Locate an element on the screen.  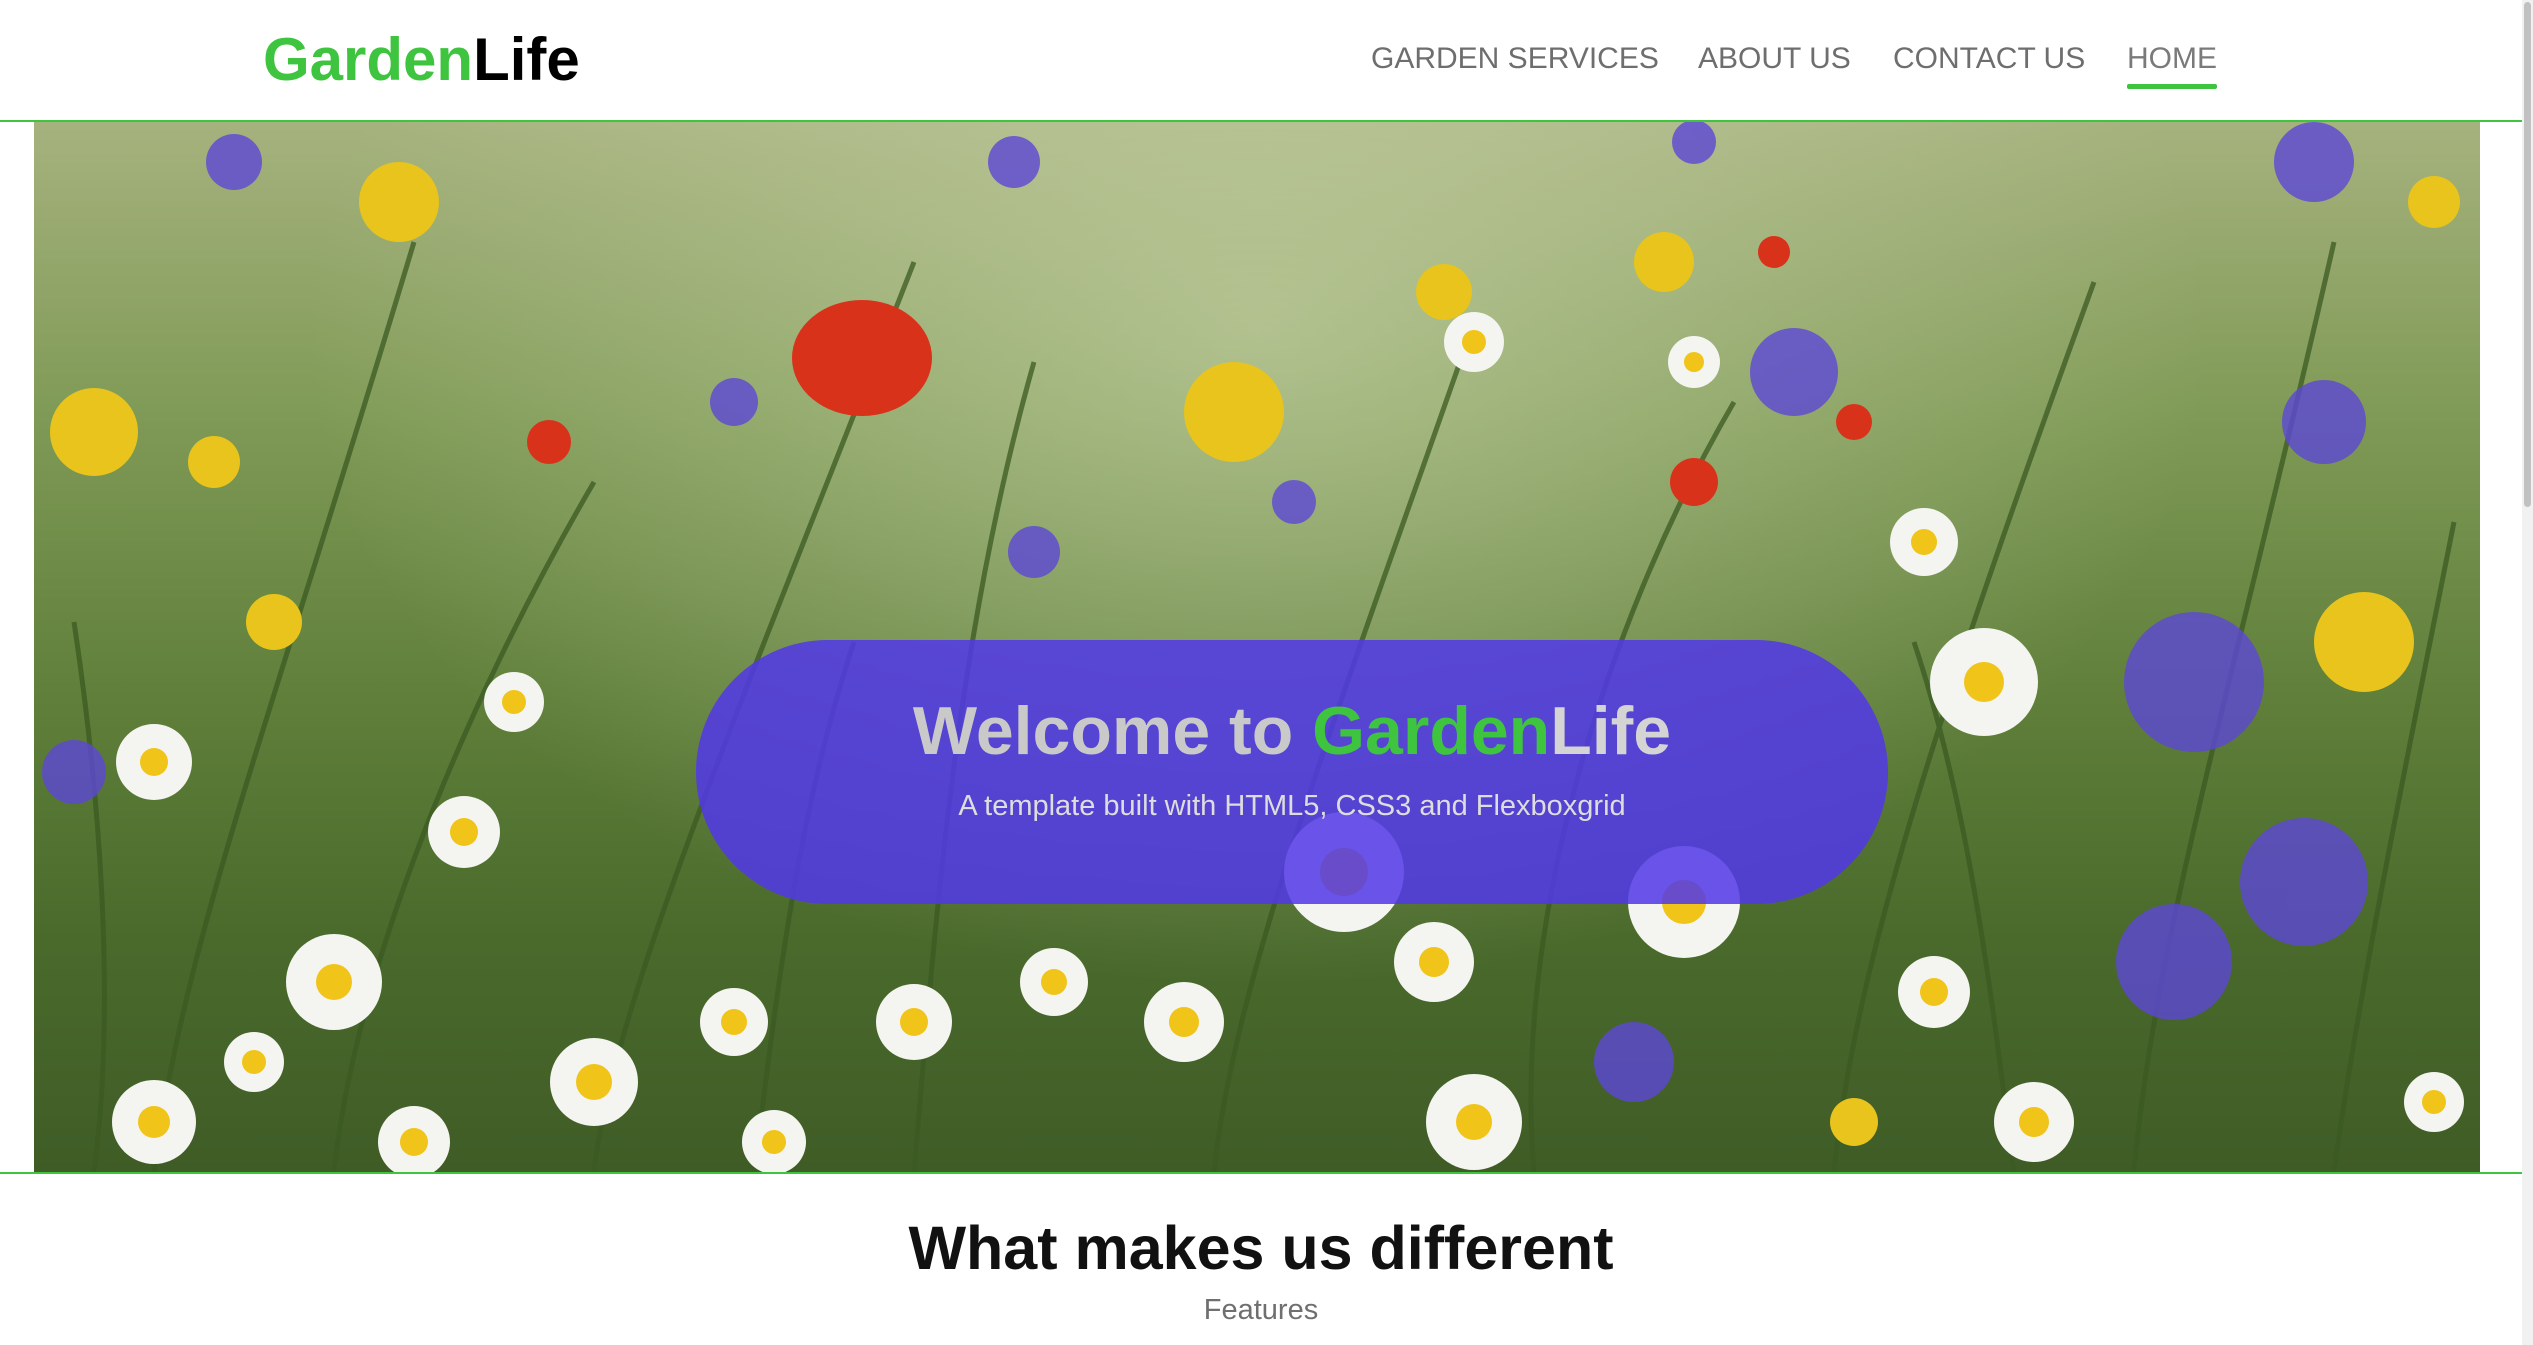
nav-about-us: ABOUT US is located at coordinates (1774, 59).